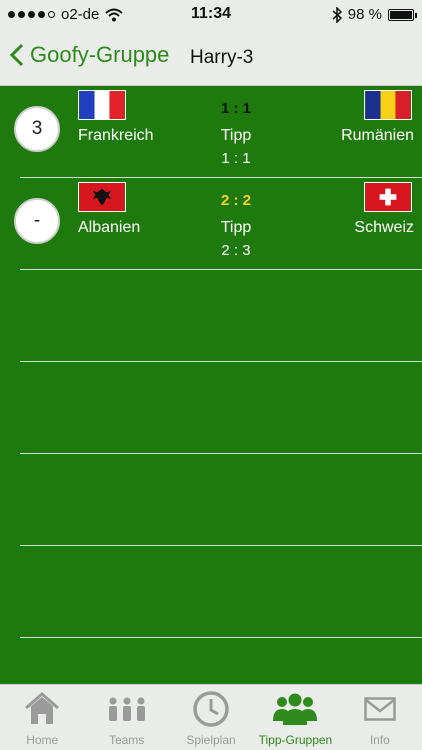  I want to click on status-bar: o2-de 11:34 98 %, so click(211, 15).